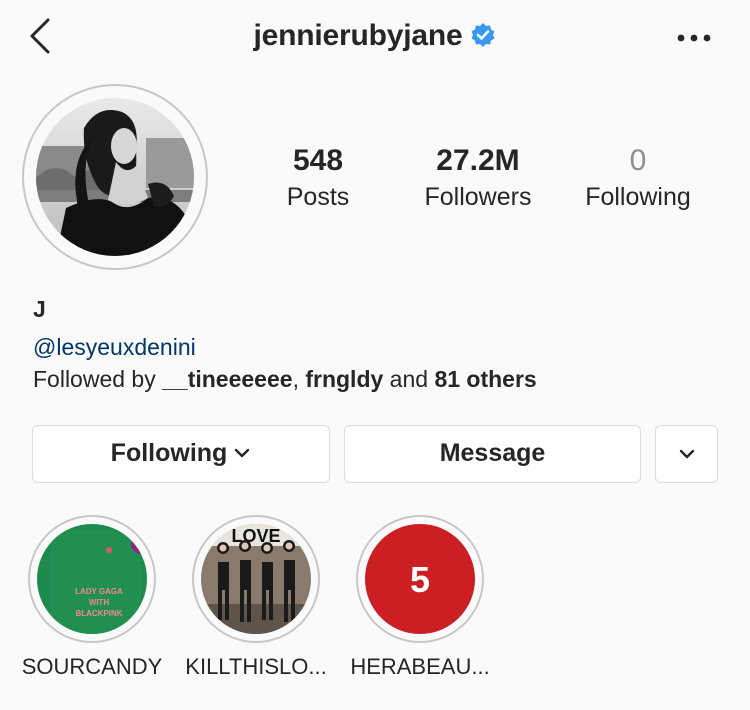  I want to click on avatar, so click(115, 177).